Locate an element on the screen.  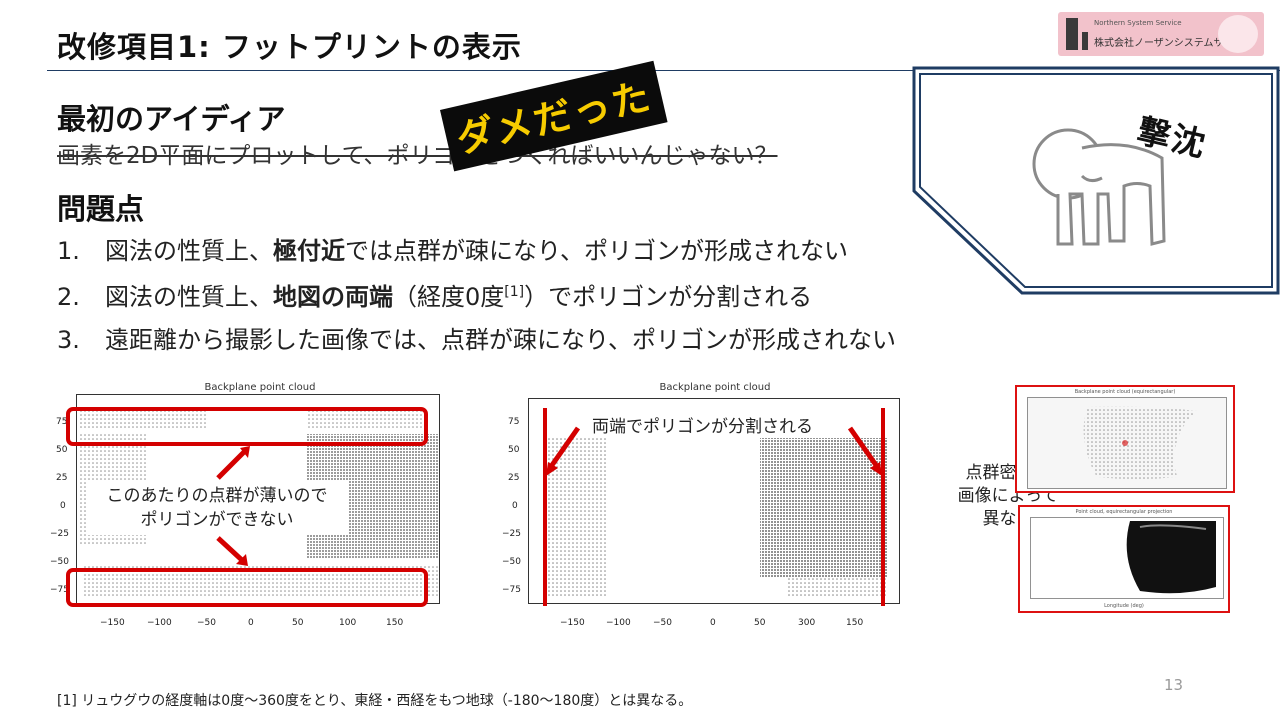
mini-plot-top: Backplane point cloud (equirectangular) is located at coordinates (1125, 439).